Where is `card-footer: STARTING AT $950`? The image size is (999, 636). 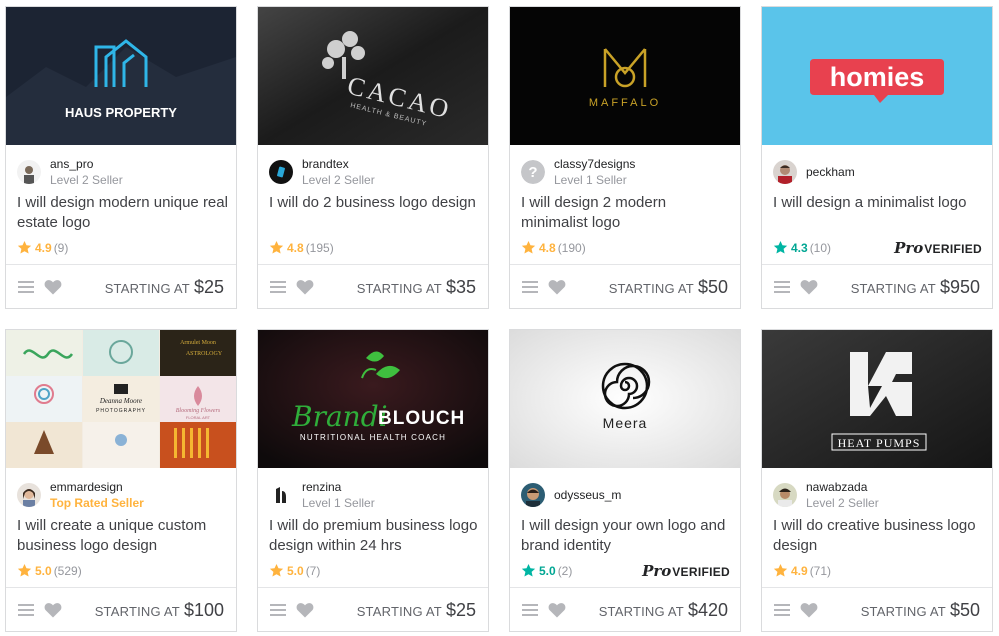 card-footer: STARTING AT $950 is located at coordinates (877, 286).